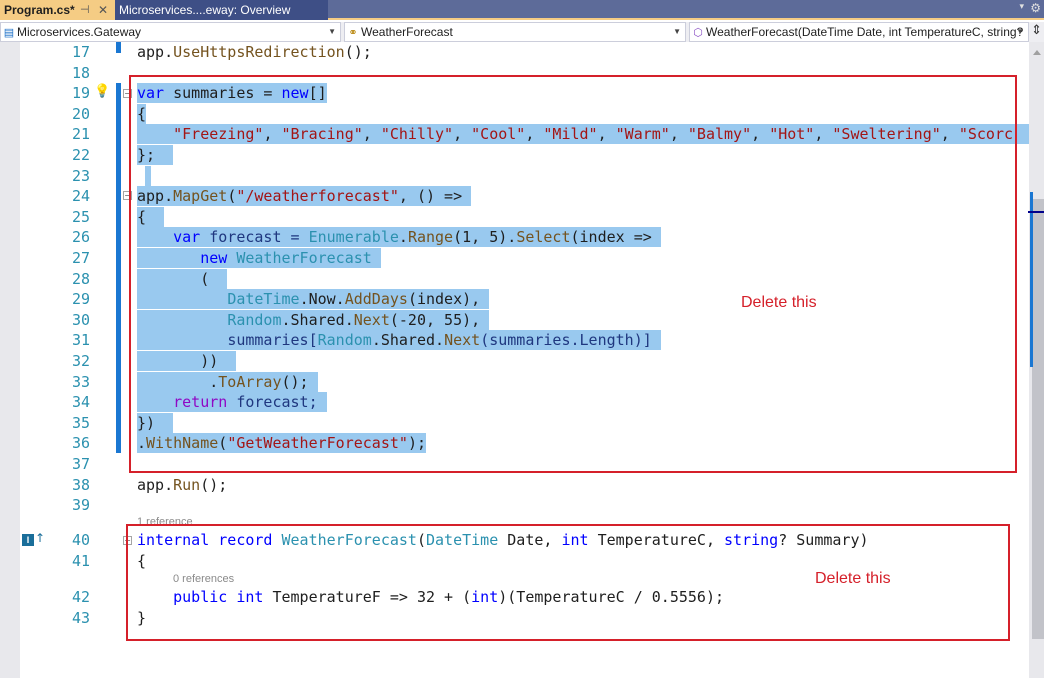 This screenshot has width=1044, height=678. I want to click on line-number: 24, so click(80, 196).